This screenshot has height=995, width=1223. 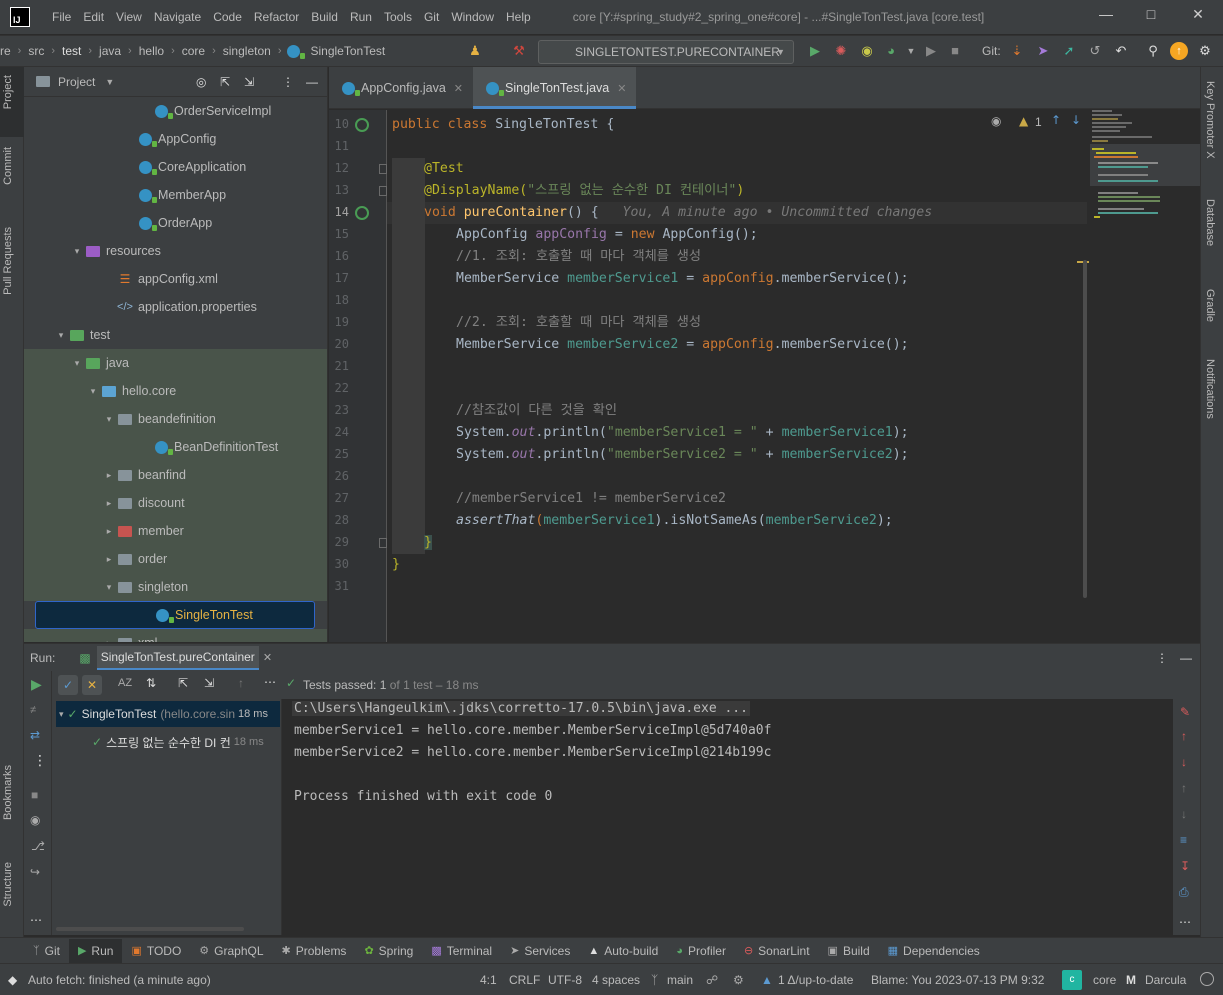 I want to click on previous-failed-icon: ↑, so click(x=241, y=683).